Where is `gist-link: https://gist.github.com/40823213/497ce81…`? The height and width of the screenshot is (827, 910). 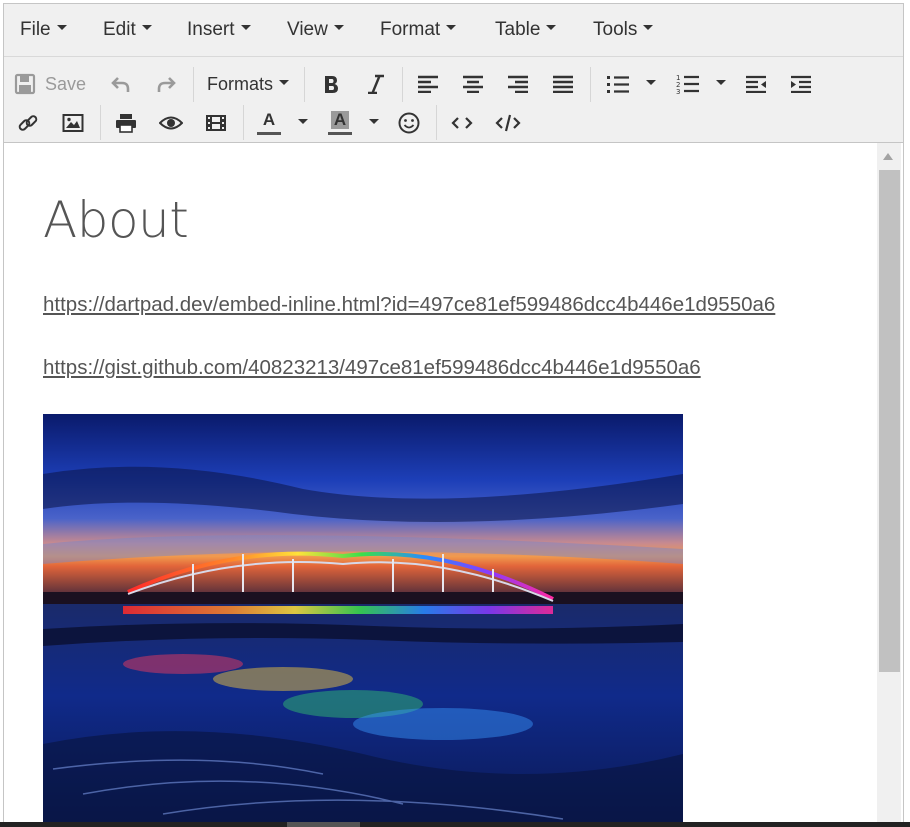
gist-link: https://gist.github.com/40823213/497ce81… is located at coordinates (372, 368).